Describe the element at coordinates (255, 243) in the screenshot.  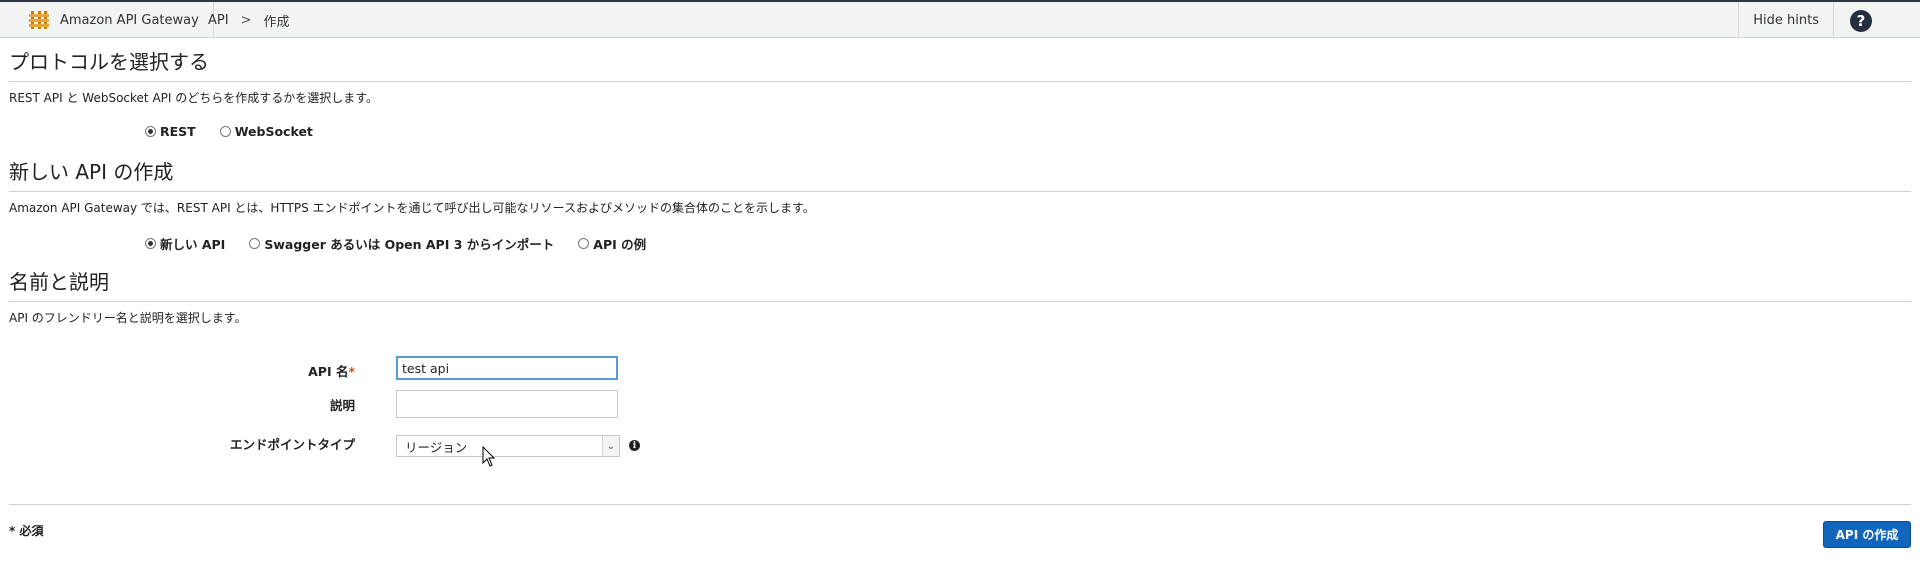
I see `radio-import-swagger` at that location.